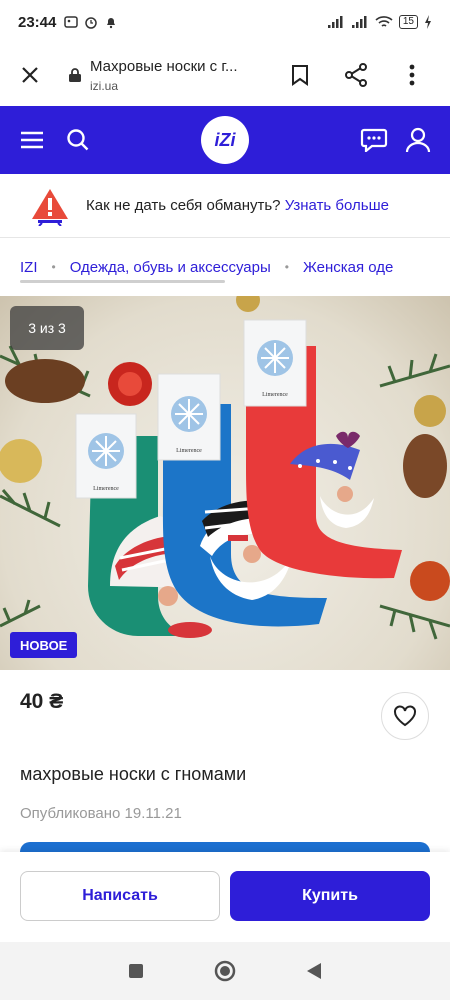 The width and height of the screenshot is (450, 1000). What do you see at coordinates (428, 22) in the screenshot?
I see `charging-icon` at bounding box center [428, 22].